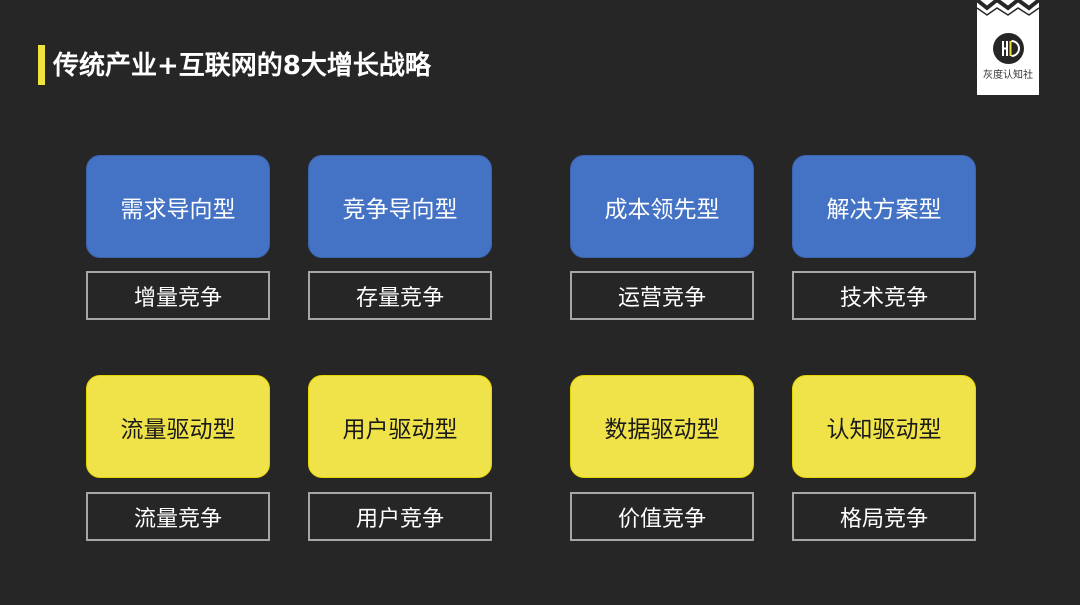 This screenshot has height=605, width=1080. Describe the element at coordinates (1008, 75) in the screenshot. I see `logo-text: 灰度认知社` at that location.